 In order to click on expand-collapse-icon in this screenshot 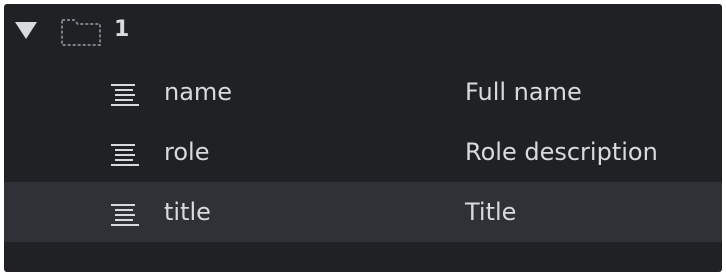, I will do `click(26, 30)`.